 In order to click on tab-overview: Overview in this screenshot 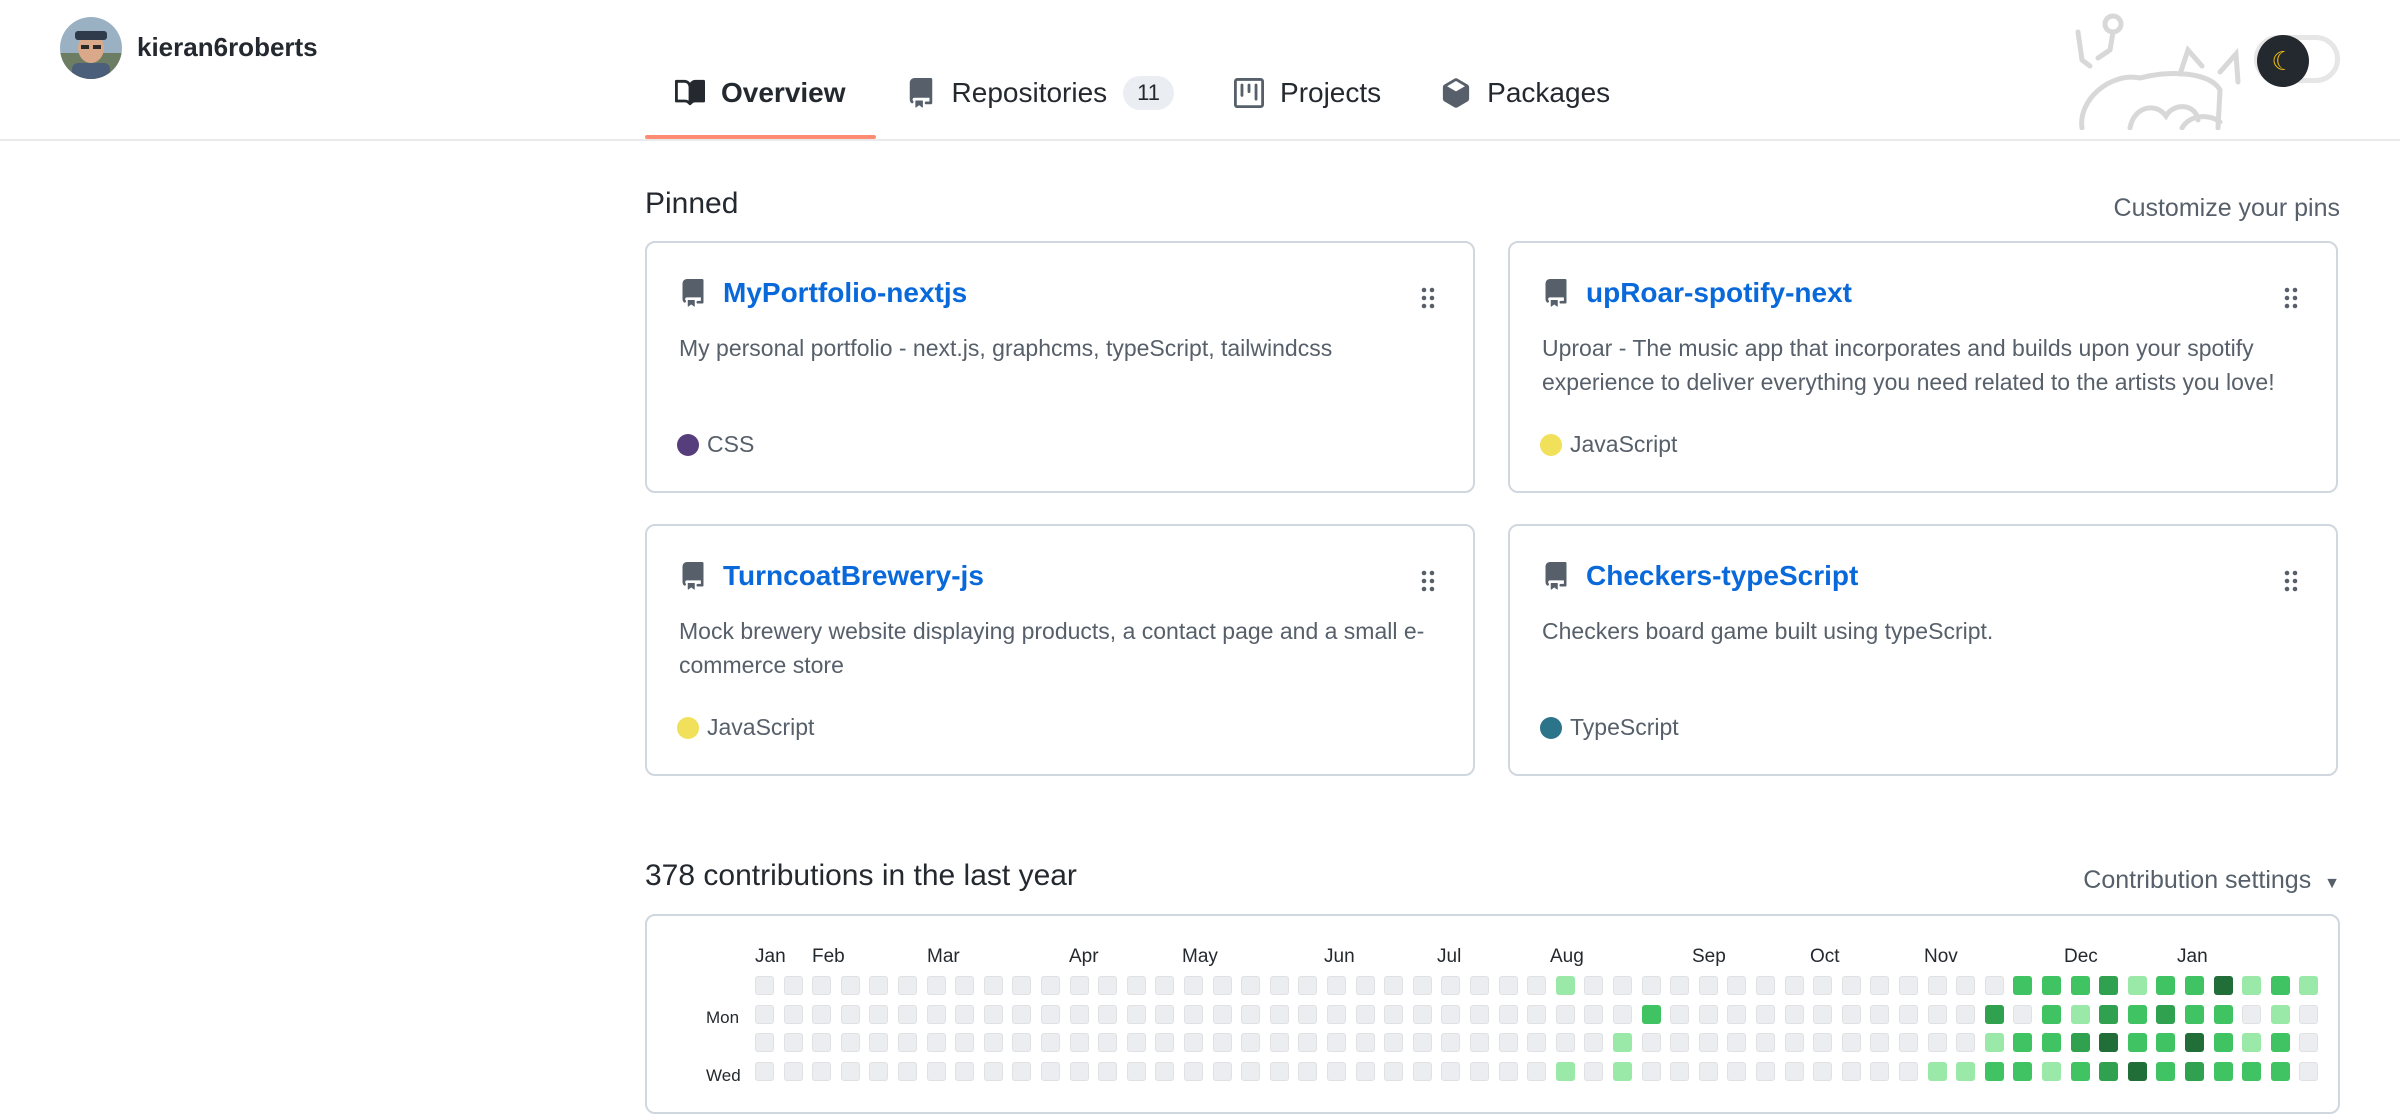, I will do `click(760, 101)`.